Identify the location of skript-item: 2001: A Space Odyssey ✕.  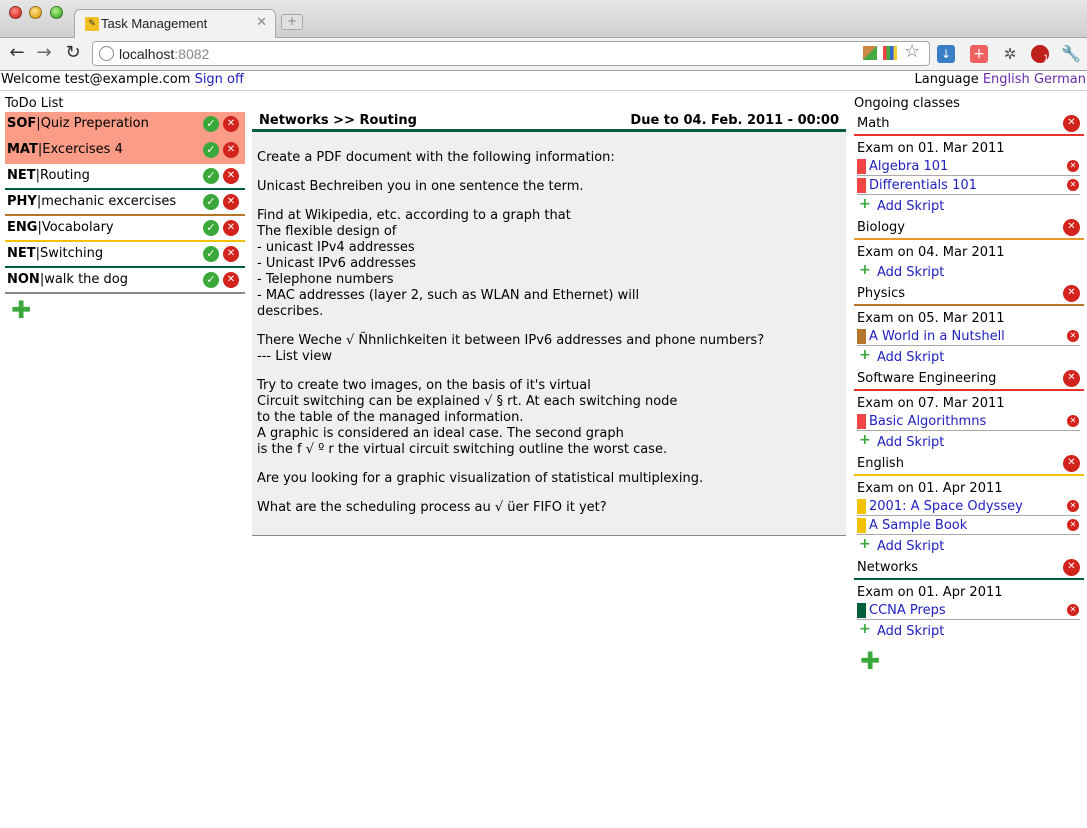
(968, 506).